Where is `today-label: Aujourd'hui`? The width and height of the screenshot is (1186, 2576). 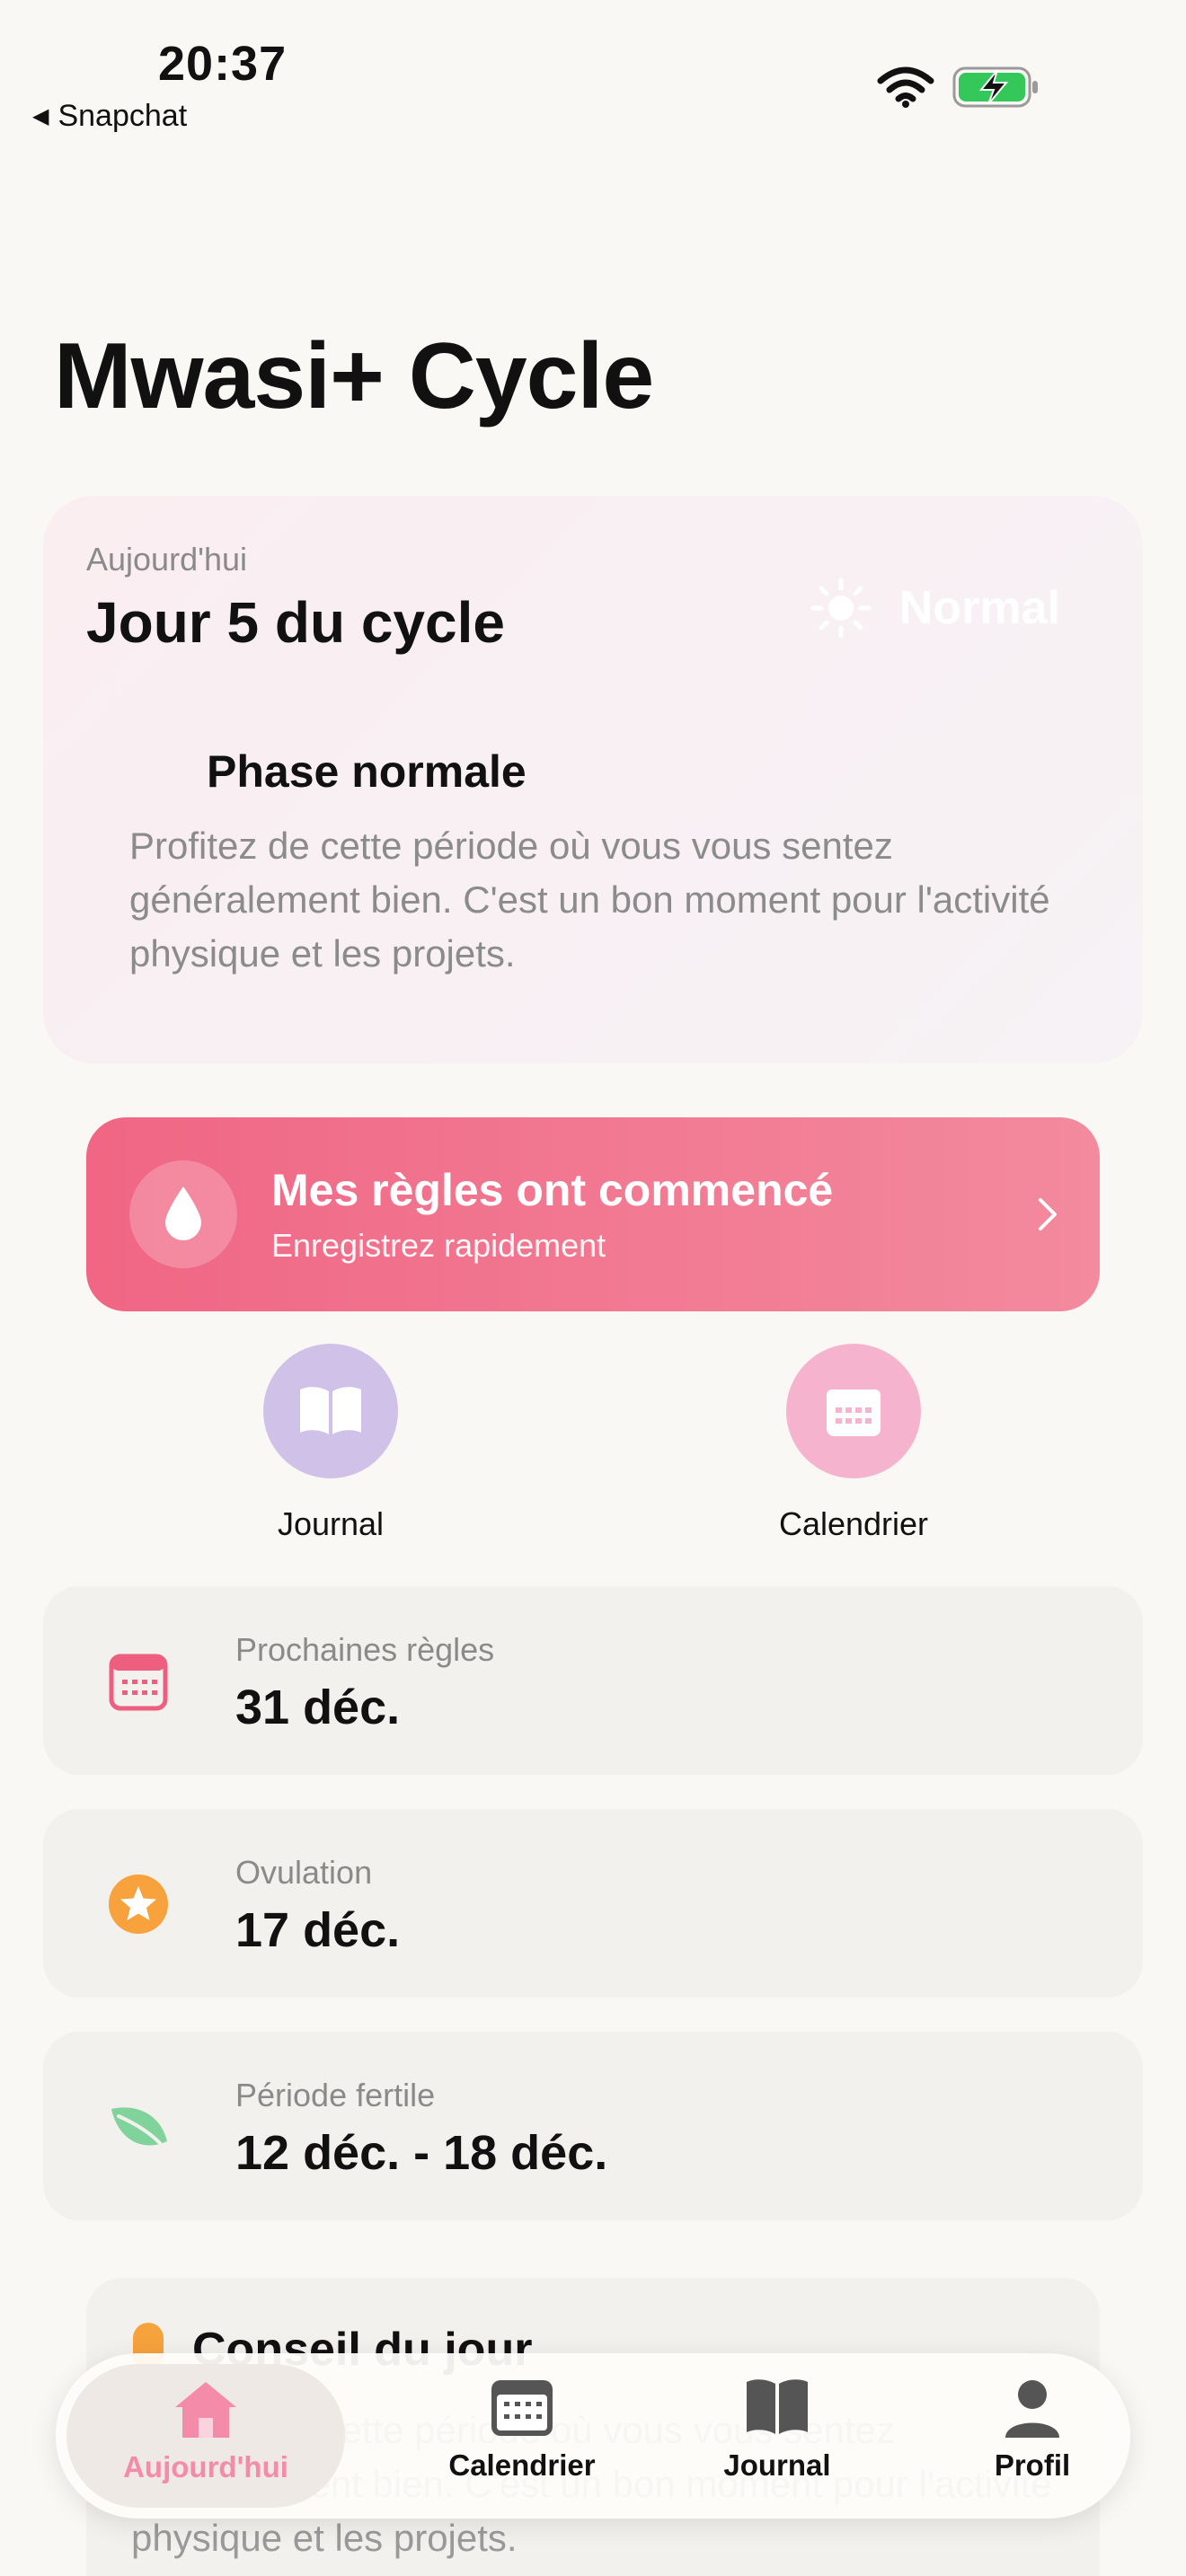
today-label: Aujourd'hui is located at coordinates (166, 559).